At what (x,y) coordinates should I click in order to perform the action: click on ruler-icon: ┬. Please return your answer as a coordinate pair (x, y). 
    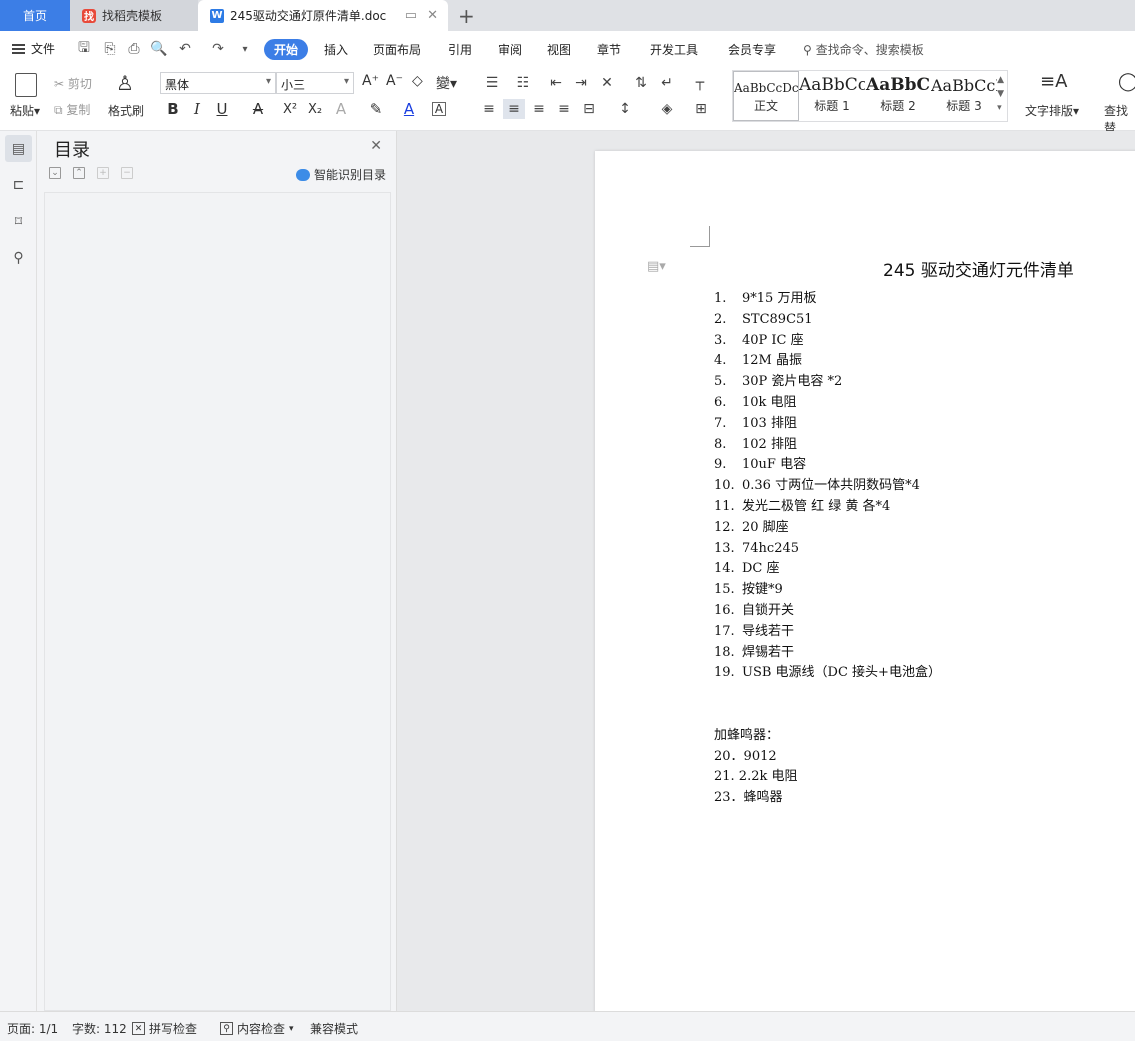
    Looking at the image, I should click on (700, 83).